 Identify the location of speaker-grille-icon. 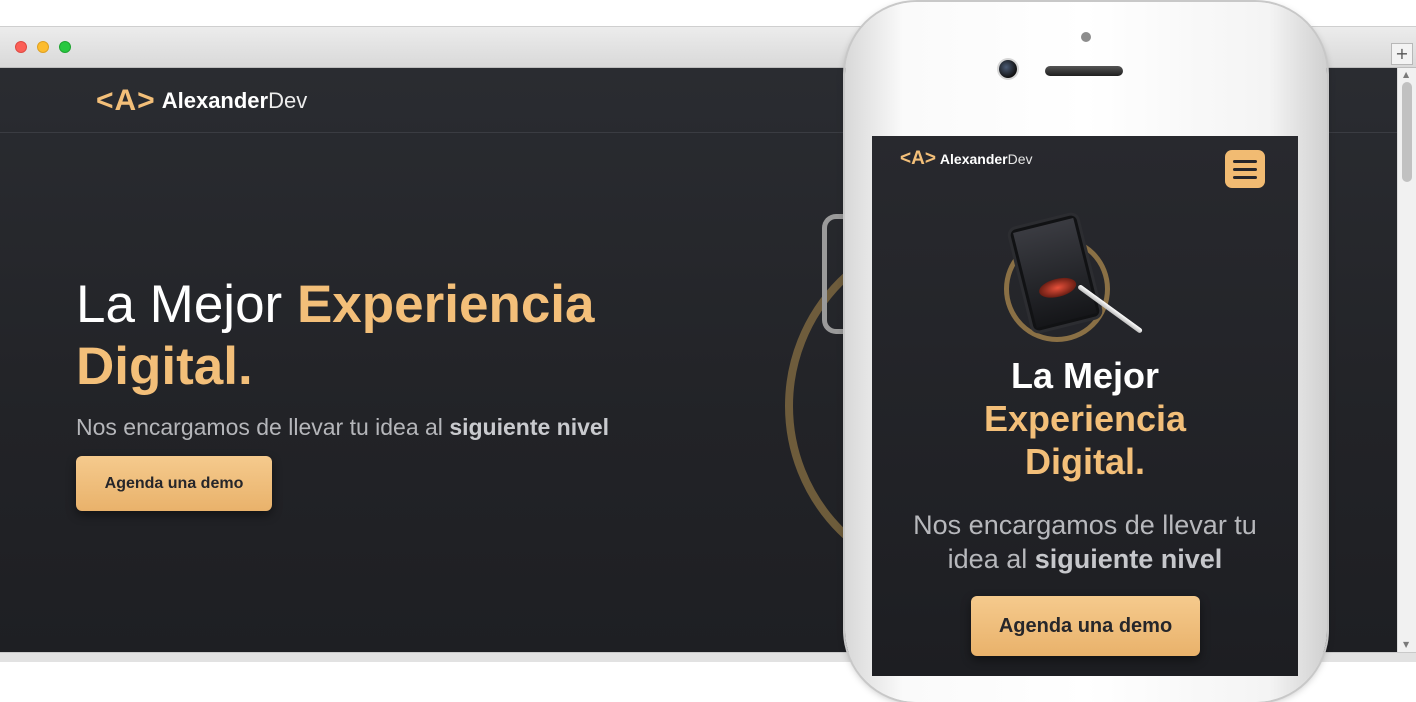
(1084, 71).